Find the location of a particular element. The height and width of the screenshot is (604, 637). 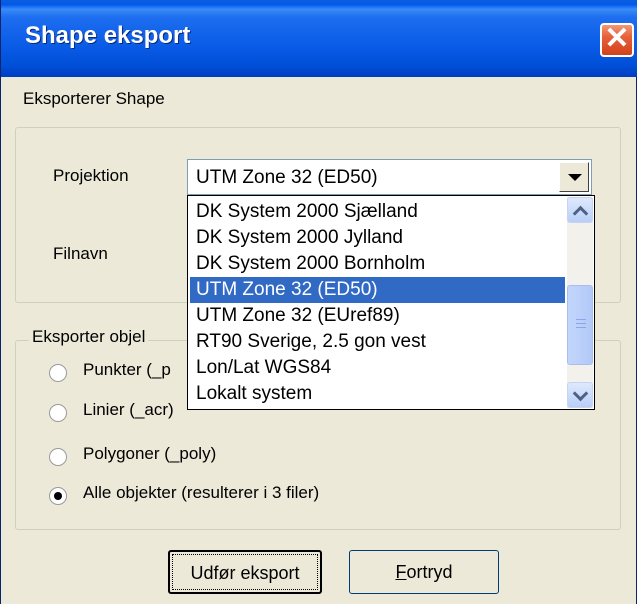

radio-label: Punkter (_p is located at coordinates (127, 369).